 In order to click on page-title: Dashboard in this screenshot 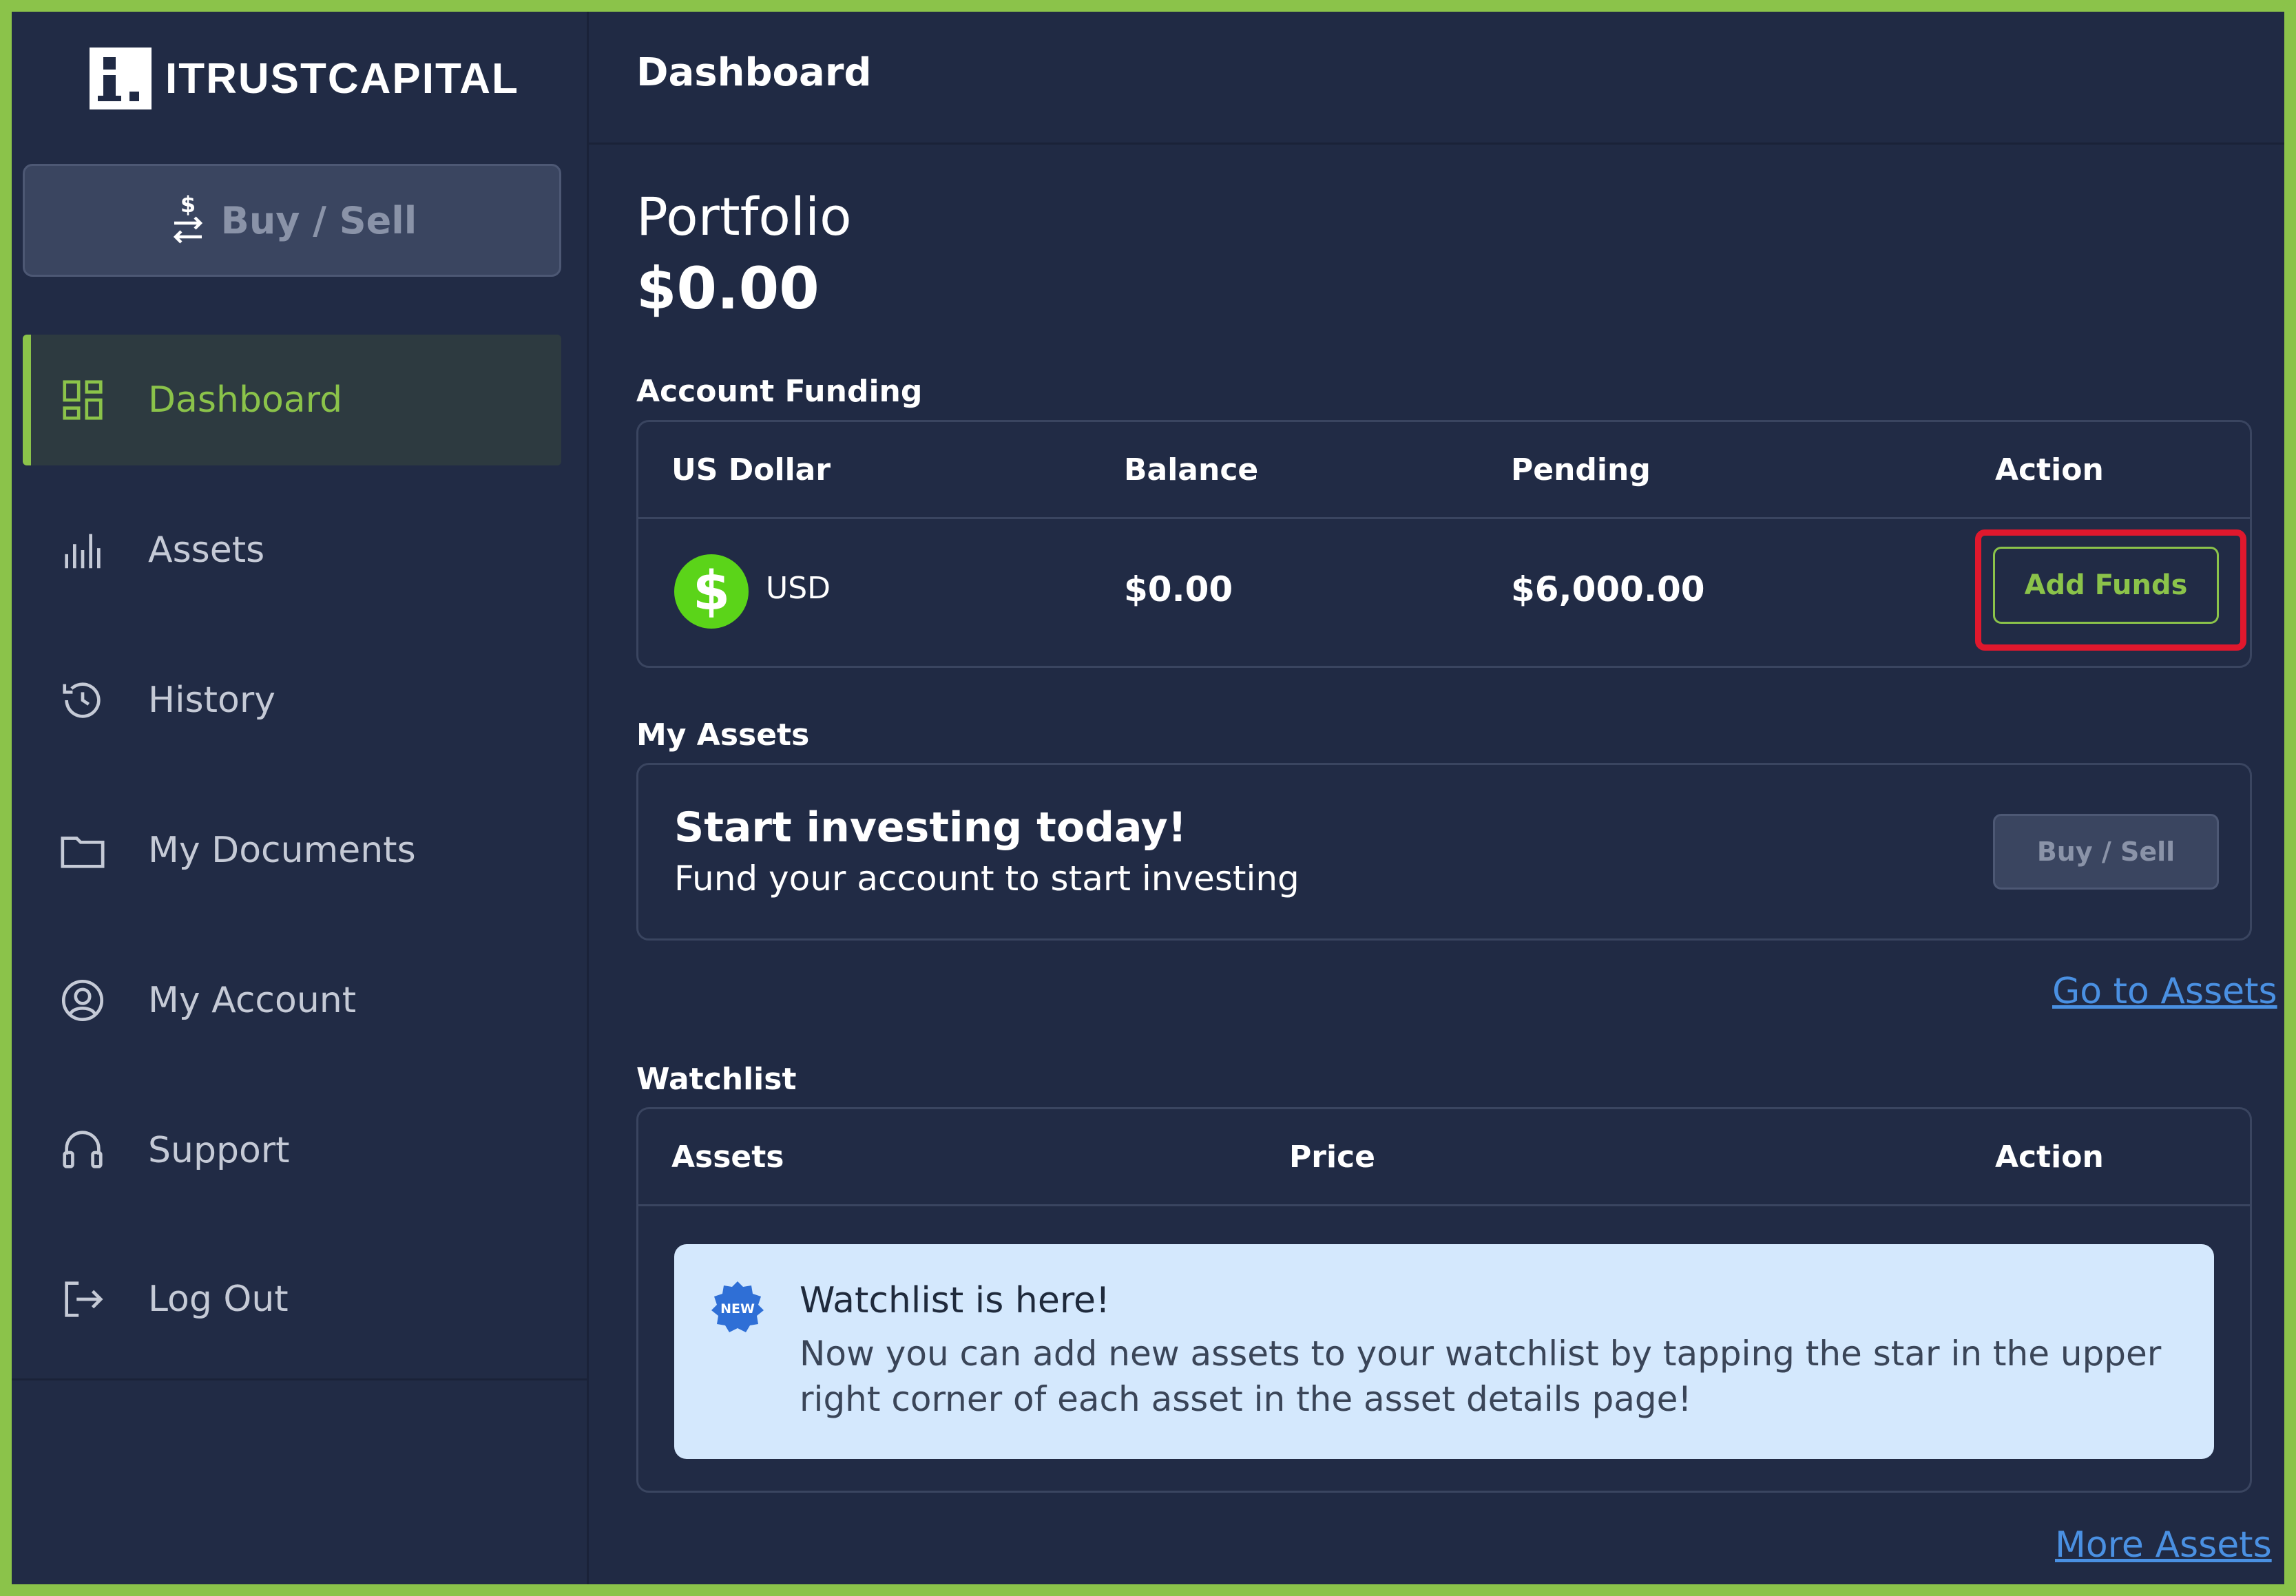, I will do `click(754, 72)`.